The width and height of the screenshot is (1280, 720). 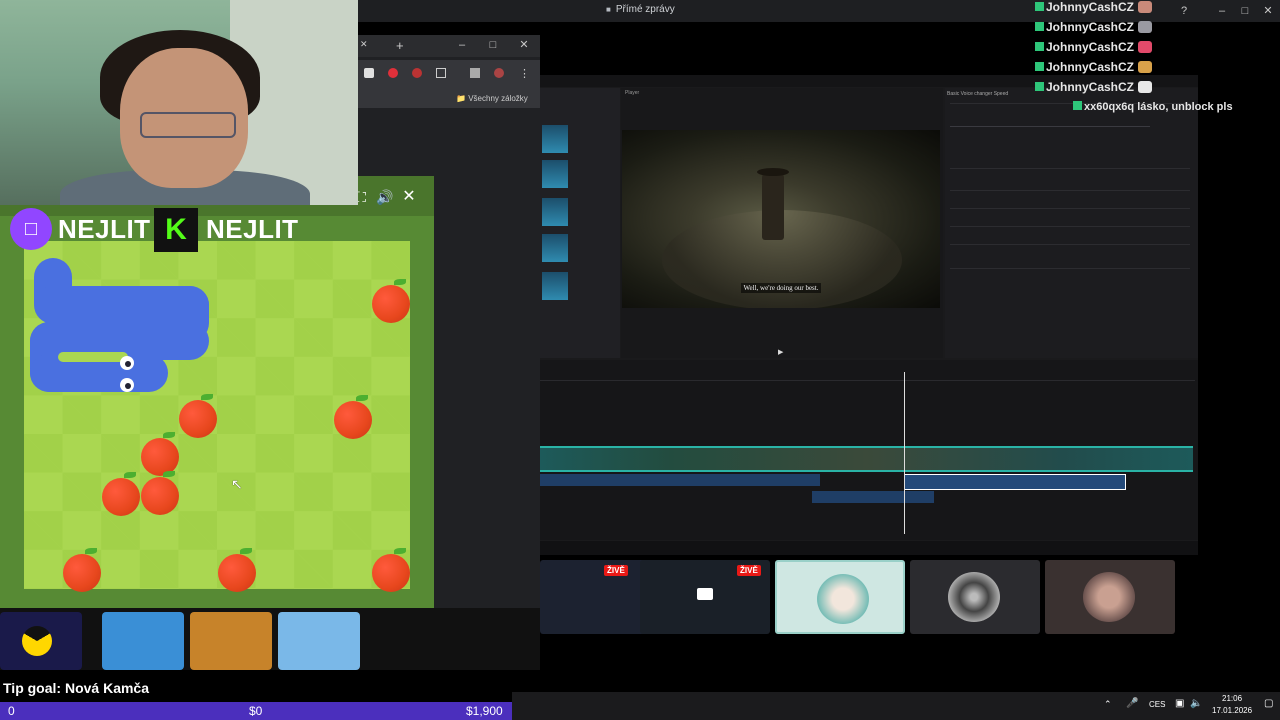 What do you see at coordinates (492, 98) in the screenshot?
I see `all-bookmarks-link: 📁 Všechny záložky` at bounding box center [492, 98].